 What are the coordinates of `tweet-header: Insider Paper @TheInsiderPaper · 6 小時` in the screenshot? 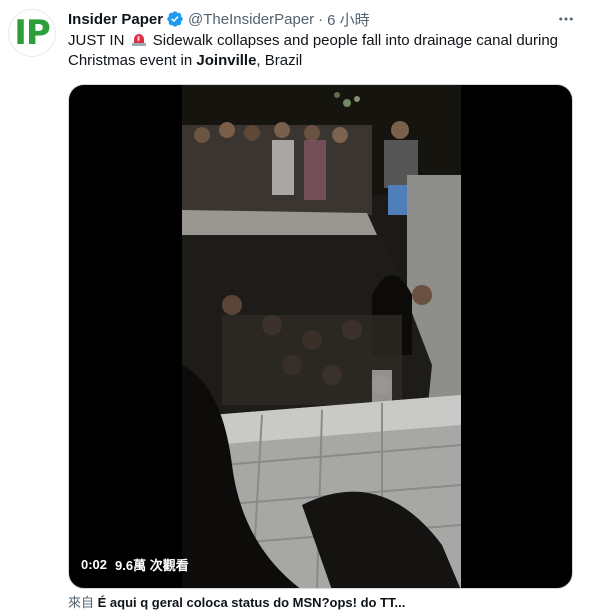 It's located at (322, 19).